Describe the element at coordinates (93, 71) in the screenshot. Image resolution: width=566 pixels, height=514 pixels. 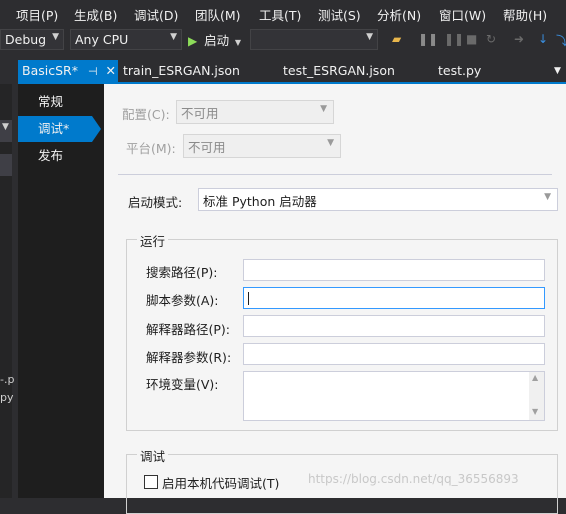
I see `pin-icon: ⊣` at that location.